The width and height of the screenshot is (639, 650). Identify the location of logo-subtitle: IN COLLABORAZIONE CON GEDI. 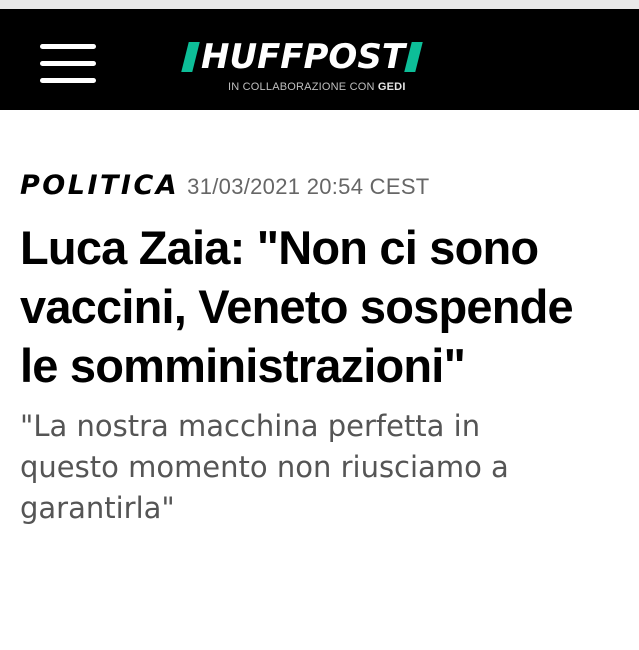
(317, 87).